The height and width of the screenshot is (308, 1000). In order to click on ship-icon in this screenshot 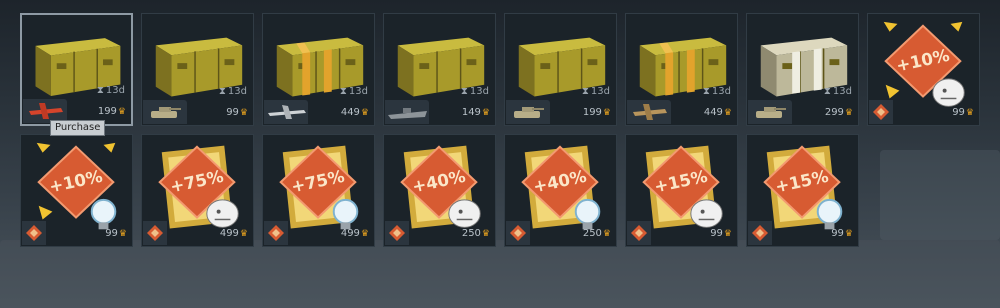, I will do `click(407, 113)`.